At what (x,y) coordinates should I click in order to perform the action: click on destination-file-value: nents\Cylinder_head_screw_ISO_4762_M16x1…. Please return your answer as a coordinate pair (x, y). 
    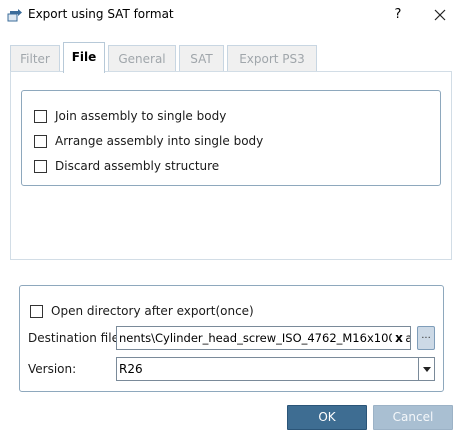
    Looking at the image, I should click on (265, 338).